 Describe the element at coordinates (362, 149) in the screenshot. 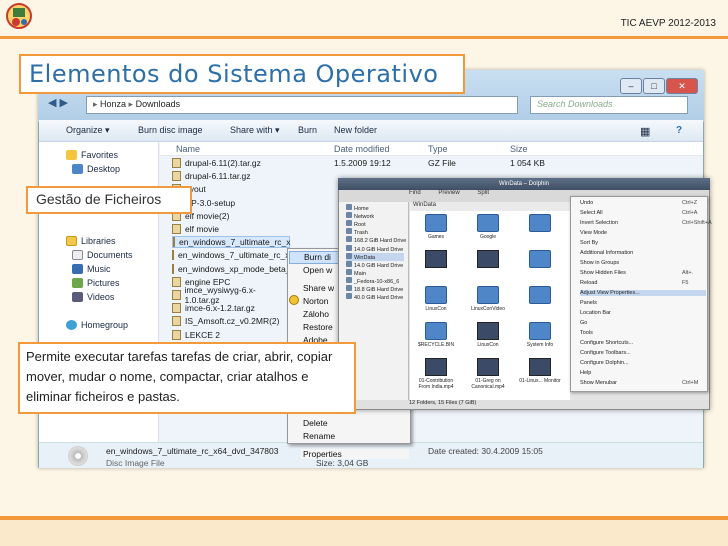

I see `column-date-modified: Date modified` at that location.